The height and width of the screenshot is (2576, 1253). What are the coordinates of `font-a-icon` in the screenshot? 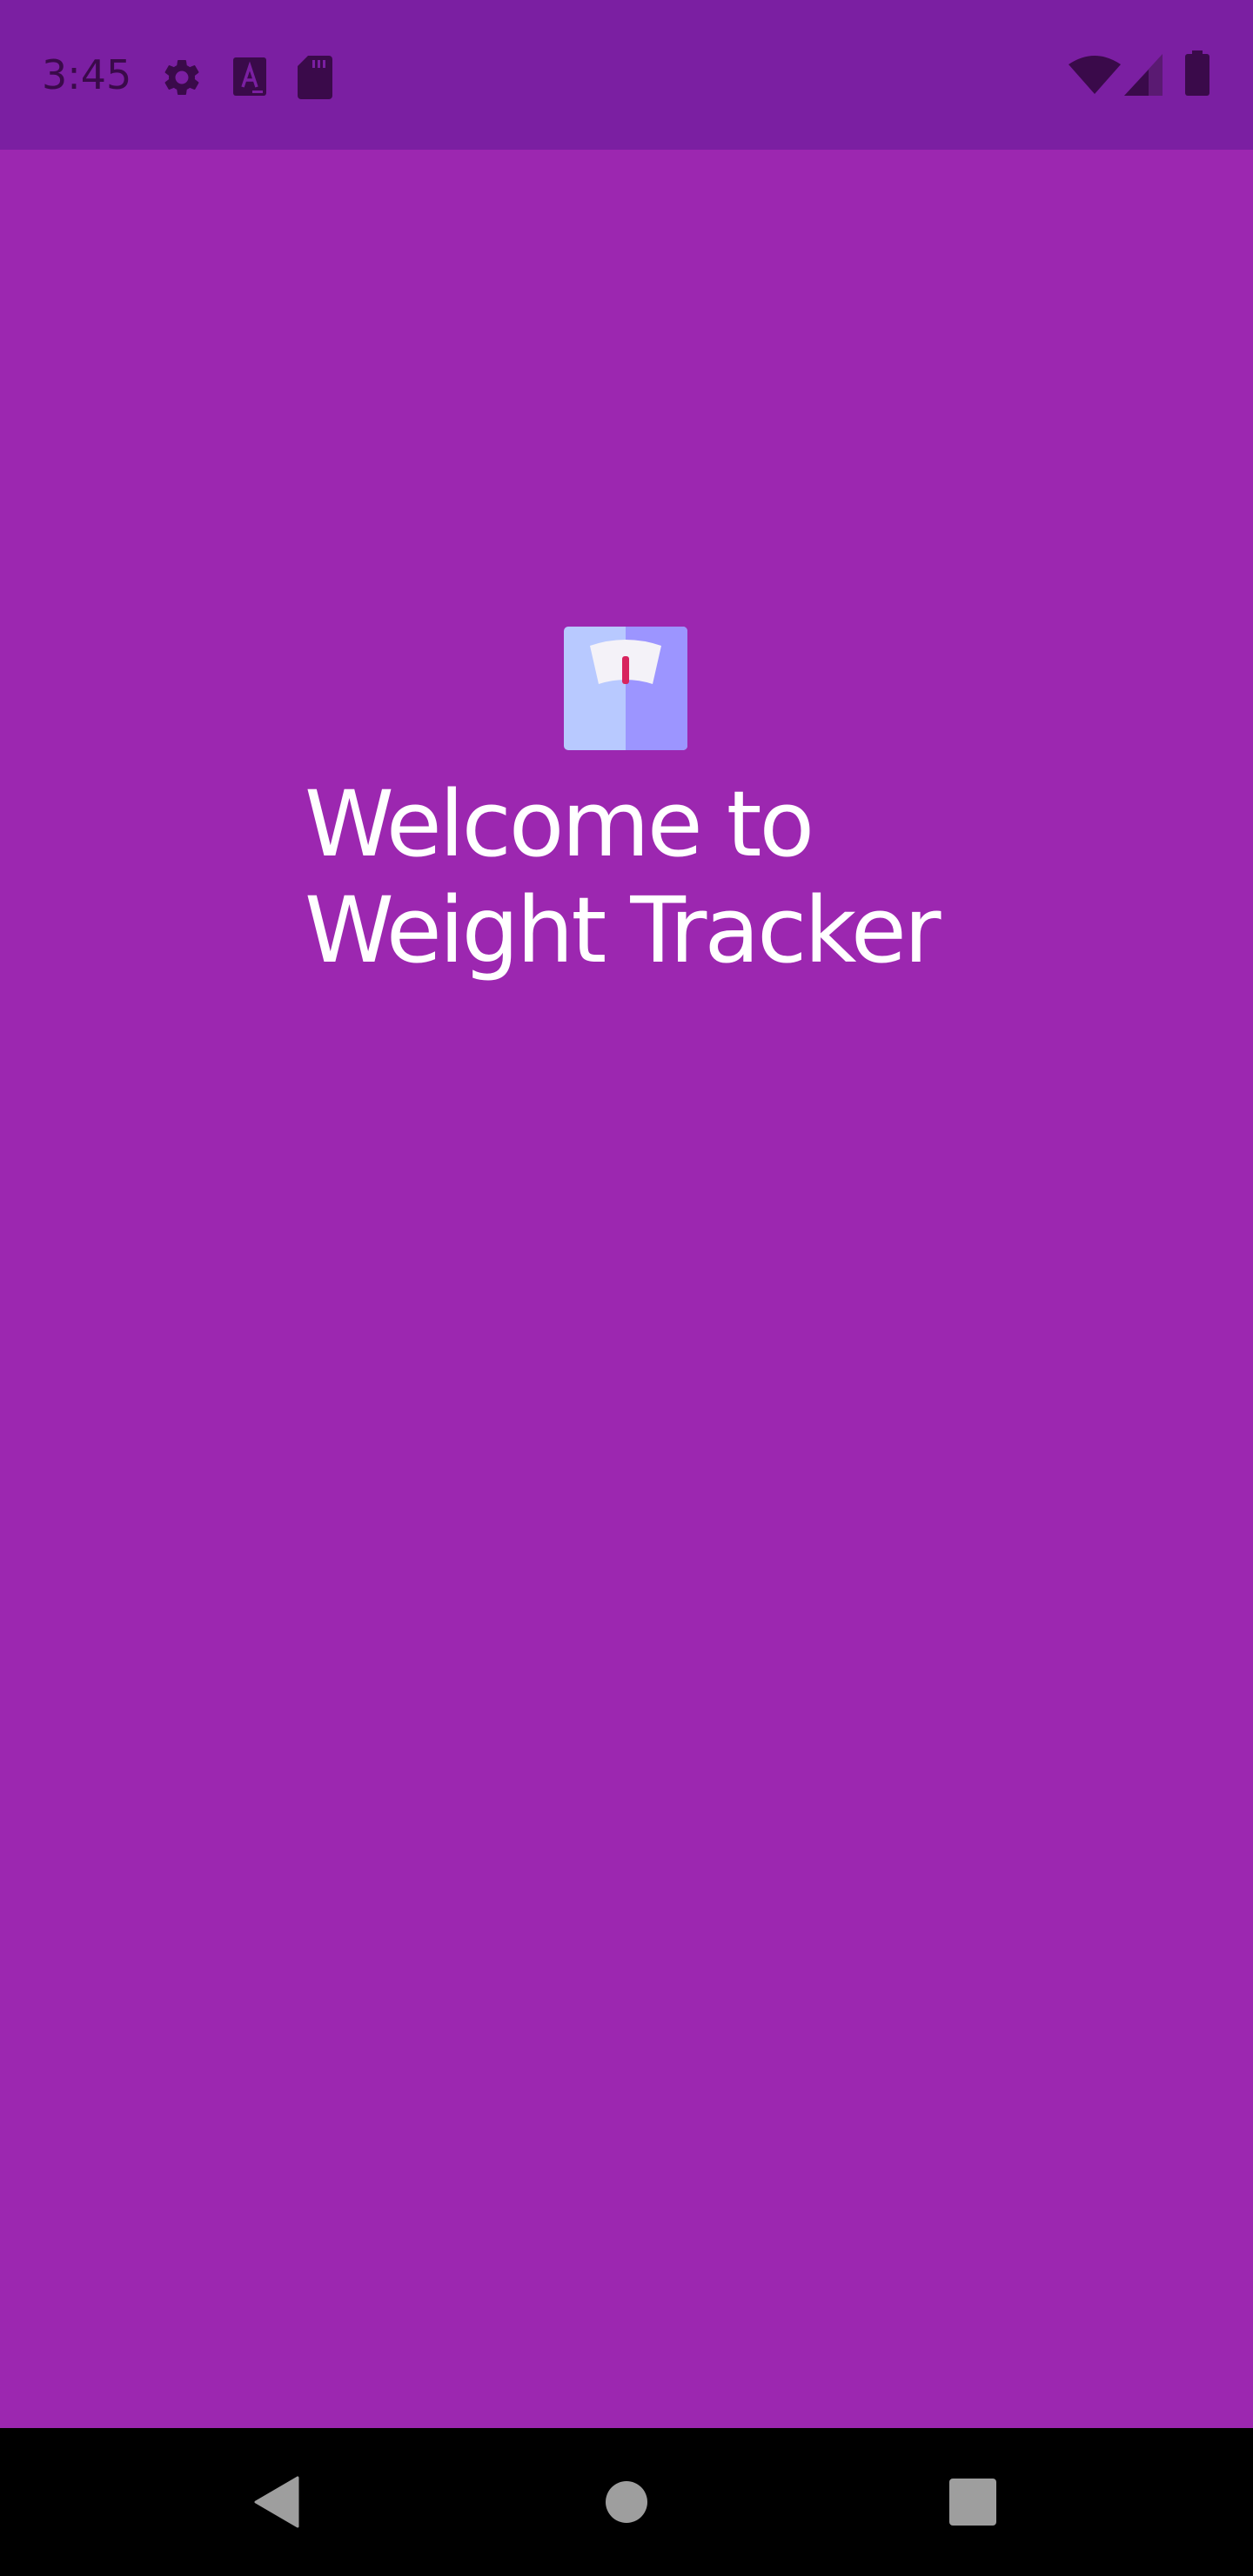 It's located at (250, 77).